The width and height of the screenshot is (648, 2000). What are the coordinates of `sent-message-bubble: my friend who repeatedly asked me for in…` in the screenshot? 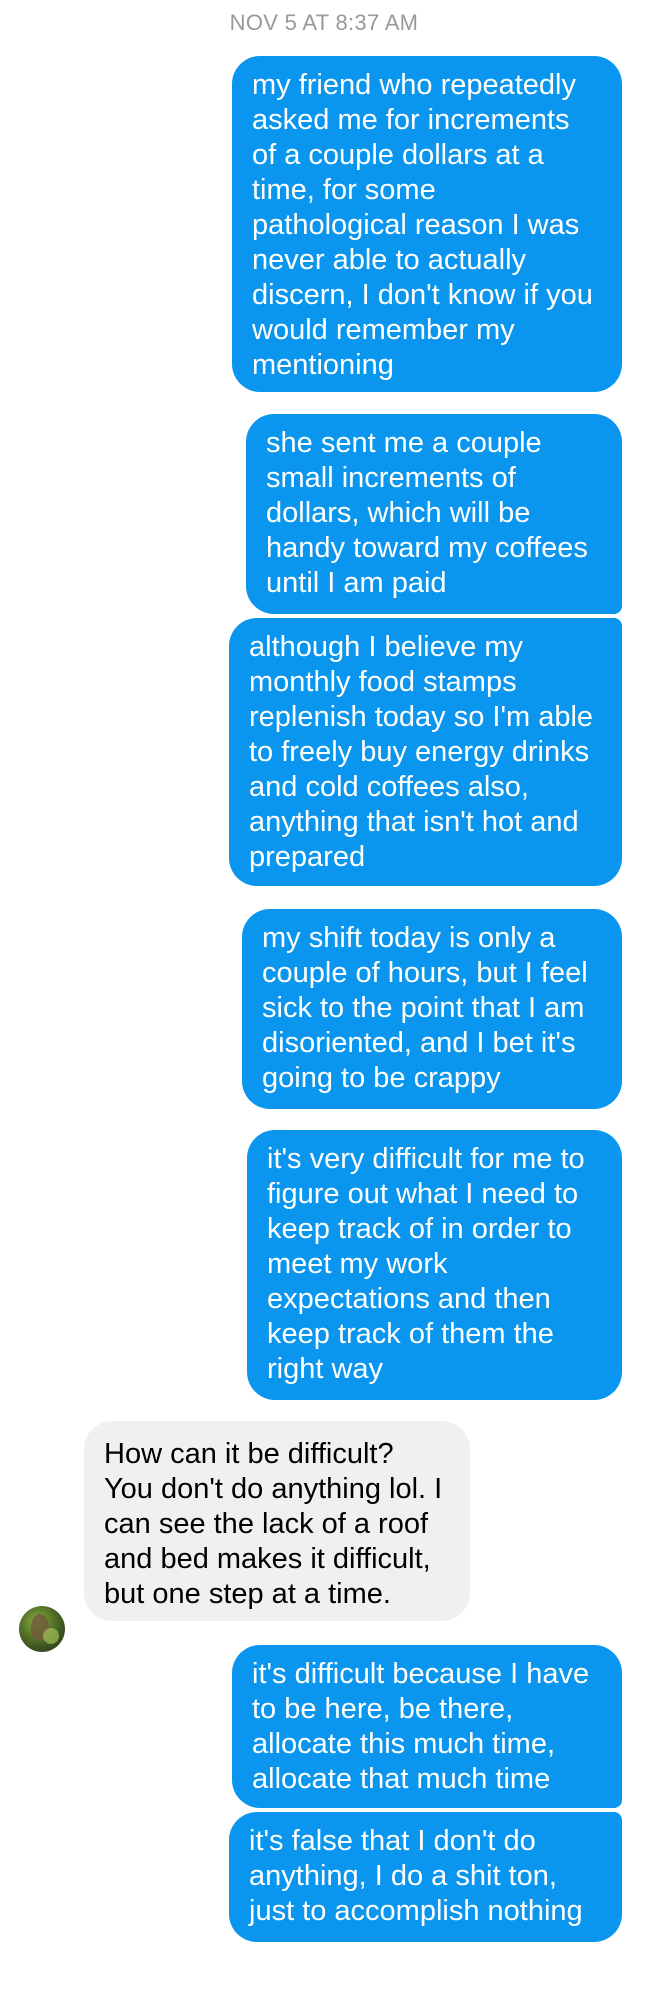 It's located at (427, 224).